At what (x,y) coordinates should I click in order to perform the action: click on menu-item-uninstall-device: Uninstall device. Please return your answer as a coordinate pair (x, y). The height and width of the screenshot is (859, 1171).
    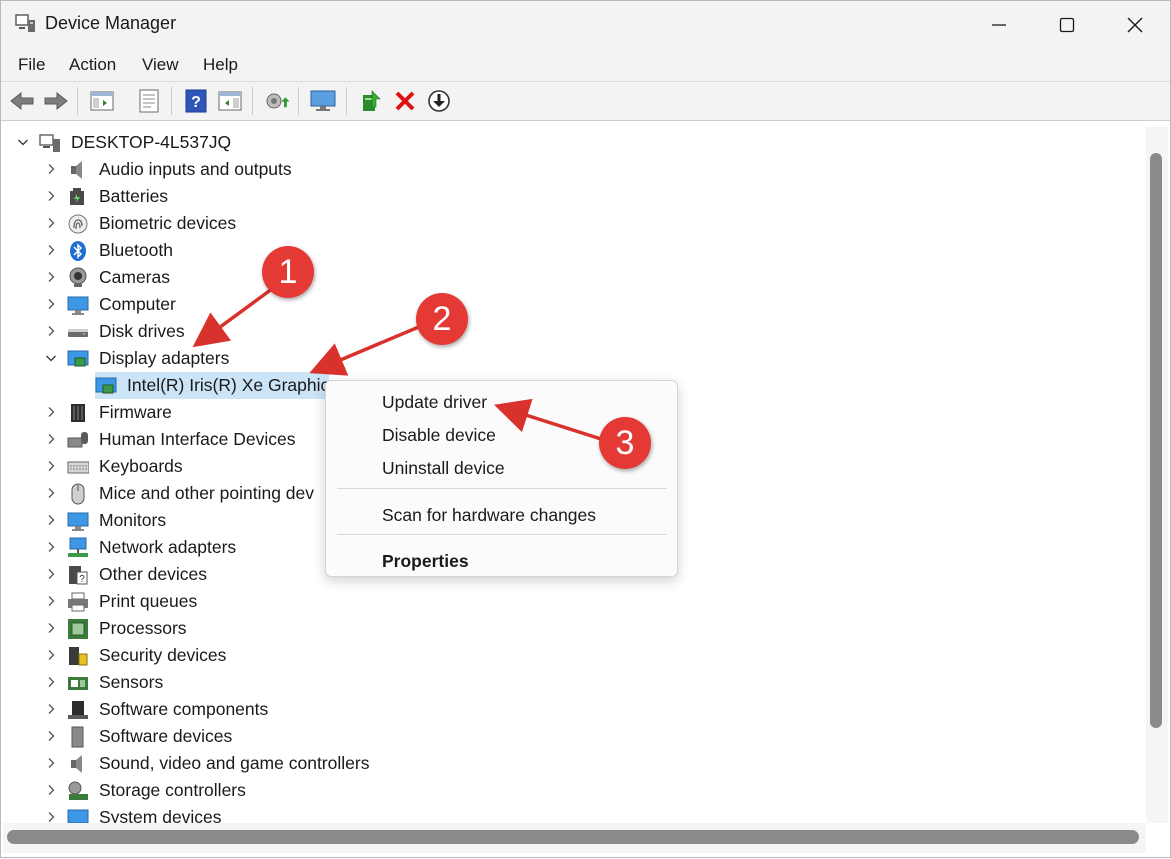
    Looking at the image, I should click on (443, 468).